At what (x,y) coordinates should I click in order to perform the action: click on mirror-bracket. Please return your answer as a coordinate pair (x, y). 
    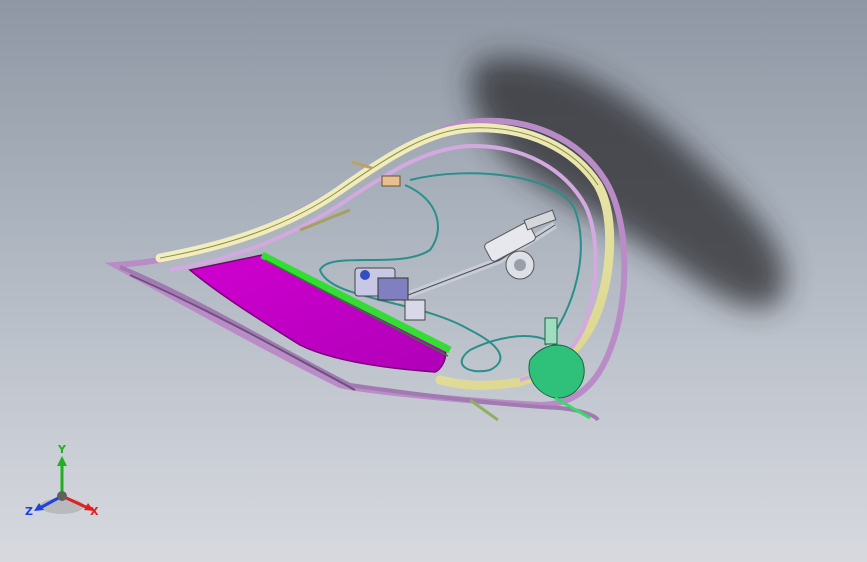
    Looking at the image, I should click on (391, 181).